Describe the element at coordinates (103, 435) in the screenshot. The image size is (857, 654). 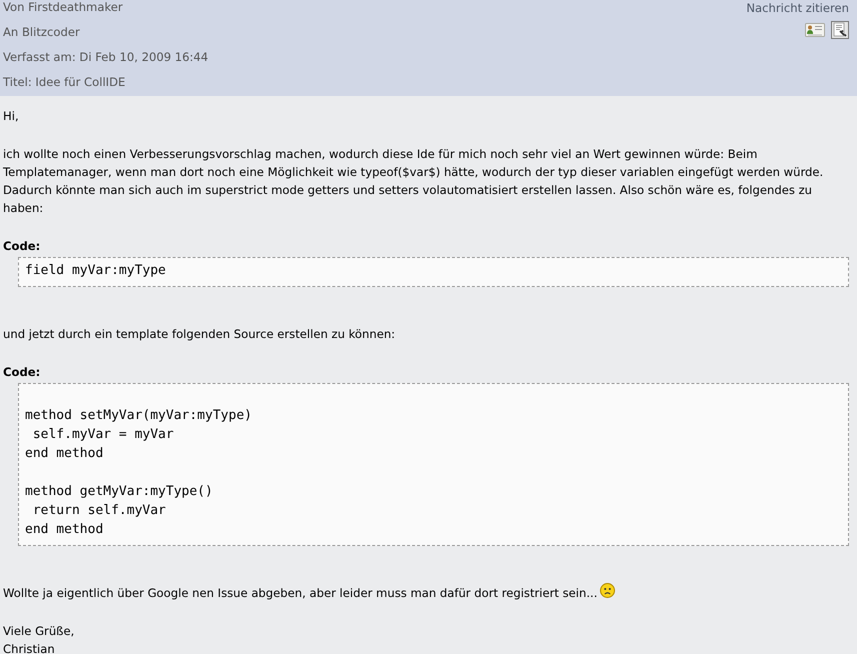
I see `code-line: self.myVar = myVar` at that location.